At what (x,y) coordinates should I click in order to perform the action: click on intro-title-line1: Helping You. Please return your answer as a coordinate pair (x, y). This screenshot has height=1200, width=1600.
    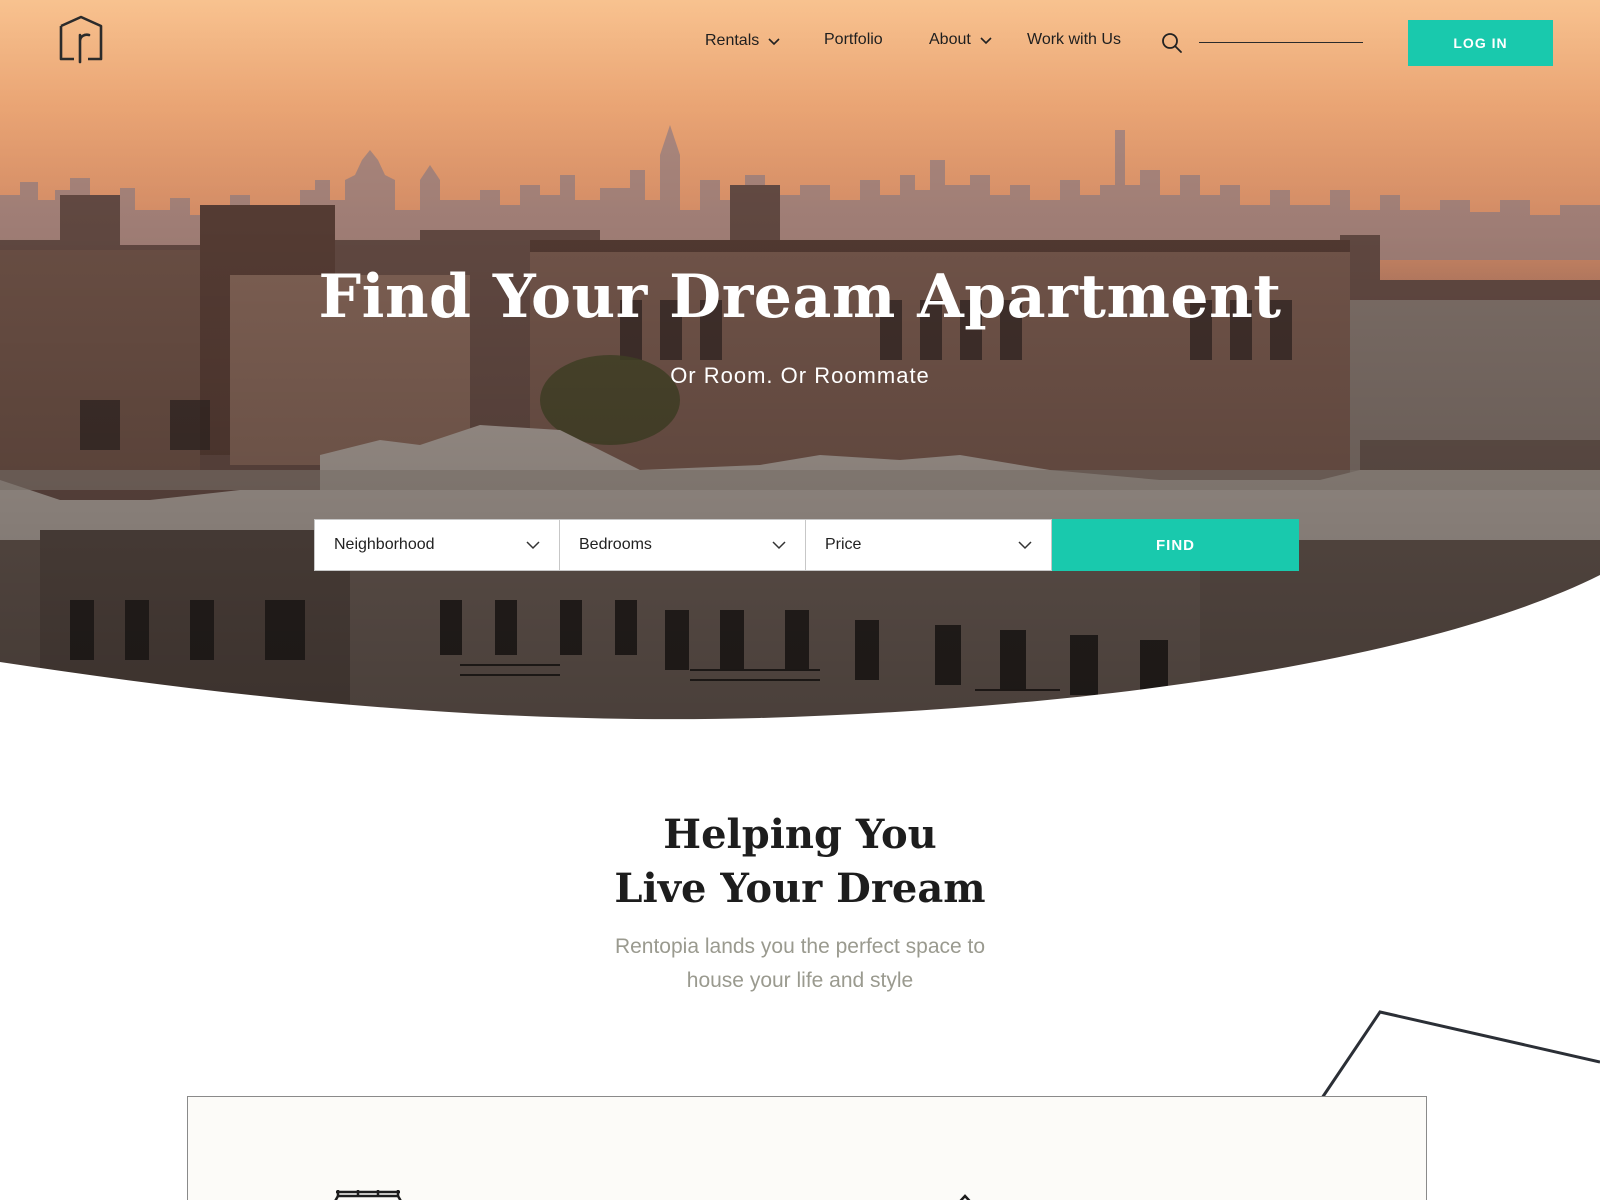
    Looking at the image, I should click on (800, 834).